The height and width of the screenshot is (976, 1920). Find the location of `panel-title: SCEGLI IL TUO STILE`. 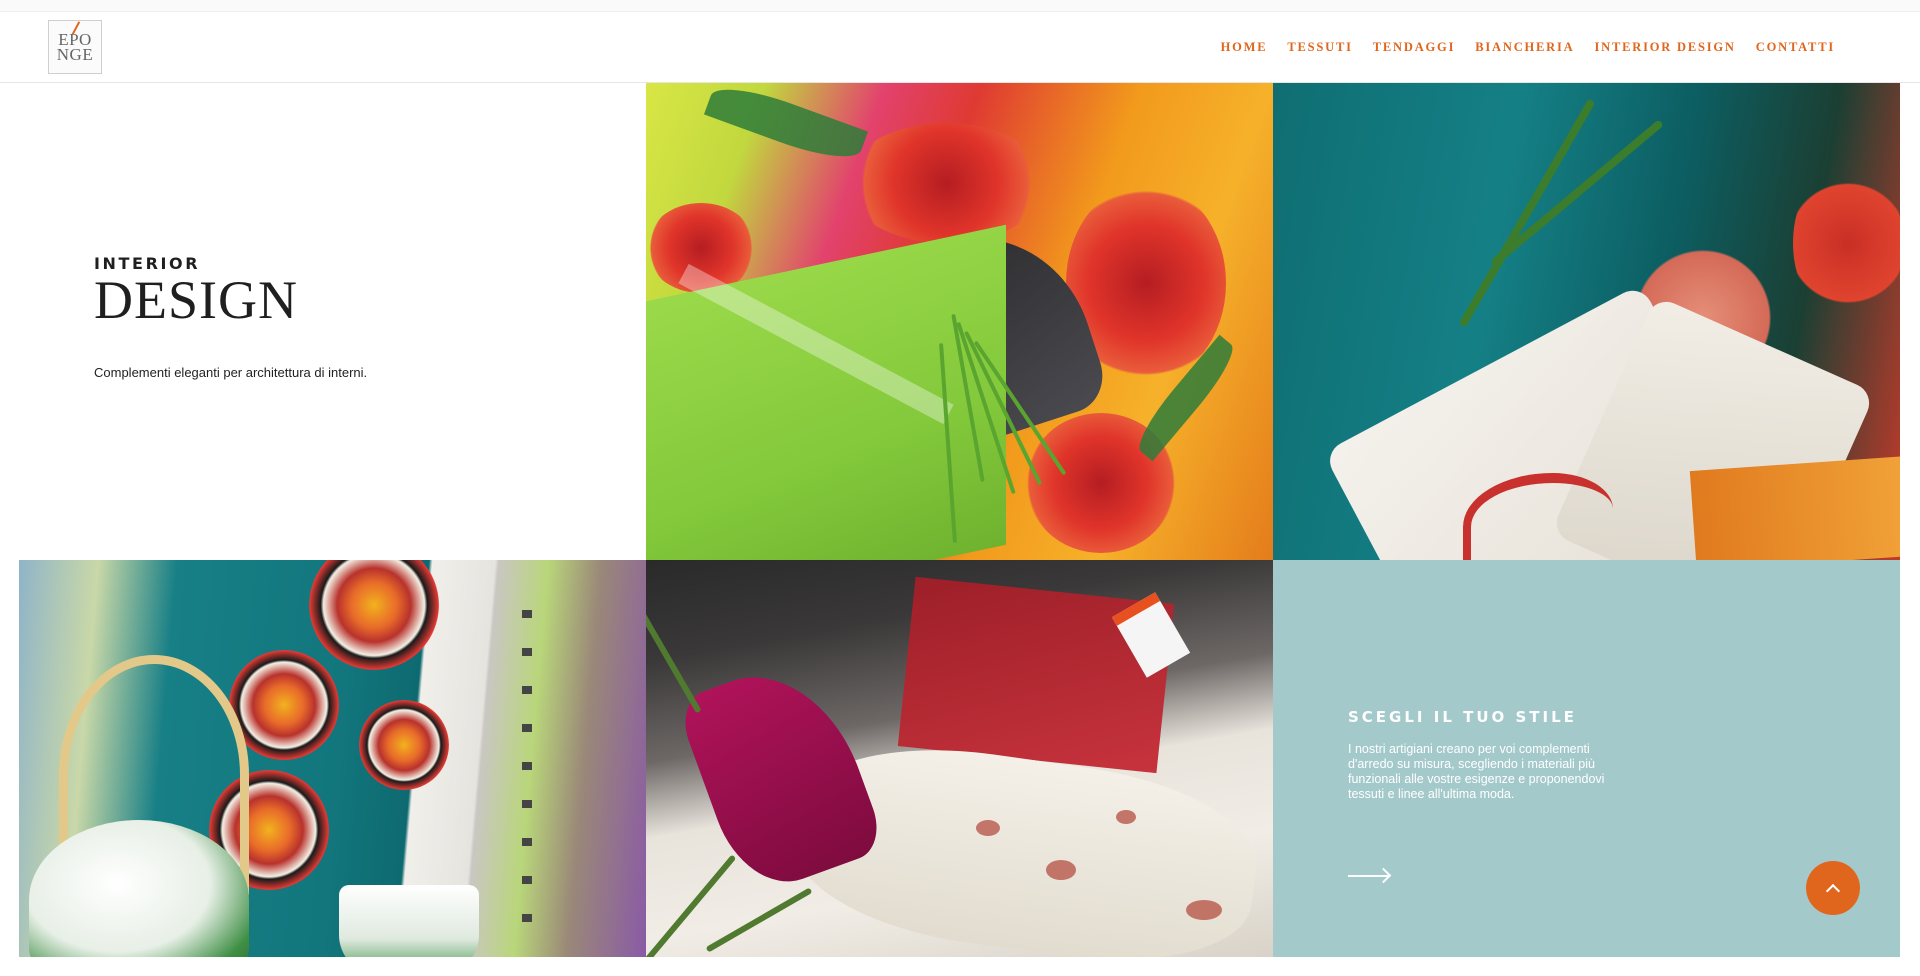

panel-title: SCEGLI IL TUO STILE is located at coordinates (1462, 717).